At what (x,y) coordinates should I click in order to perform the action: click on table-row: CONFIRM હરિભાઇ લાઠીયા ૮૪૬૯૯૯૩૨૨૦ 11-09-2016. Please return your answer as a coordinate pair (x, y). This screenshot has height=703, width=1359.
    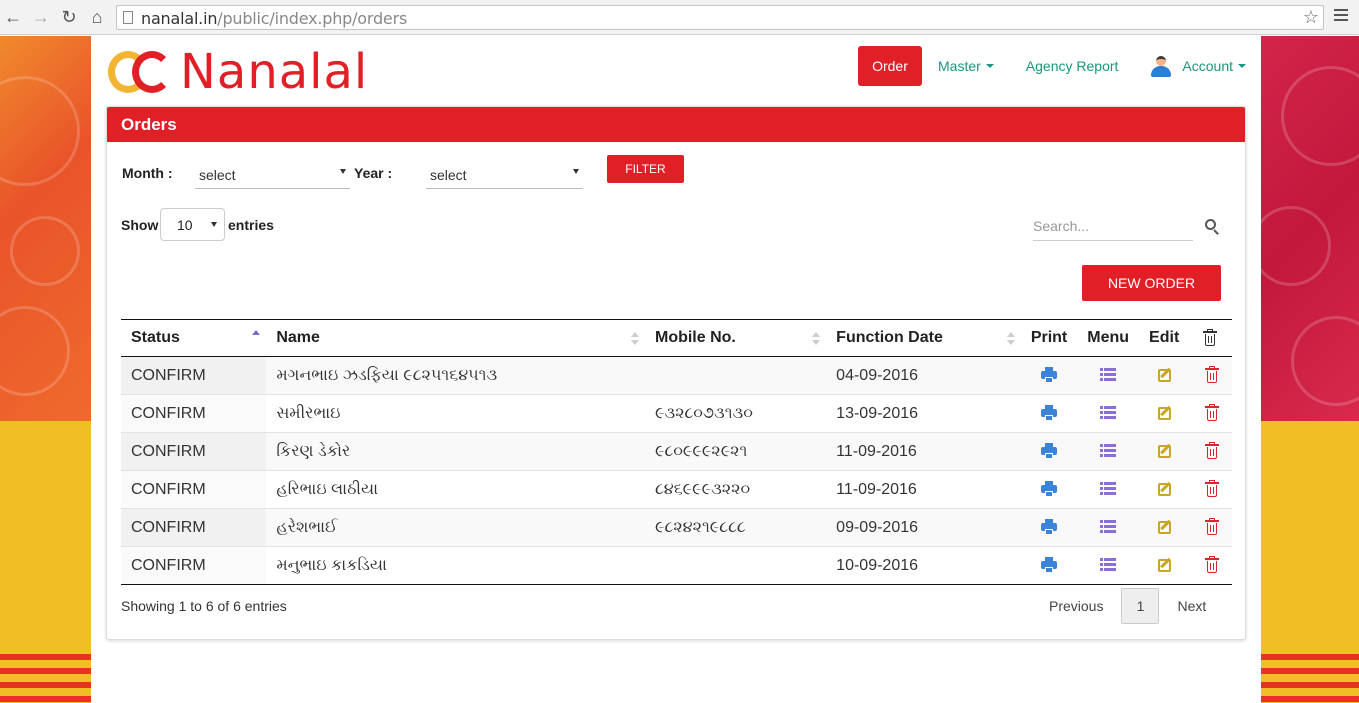
    Looking at the image, I should click on (676, 489).